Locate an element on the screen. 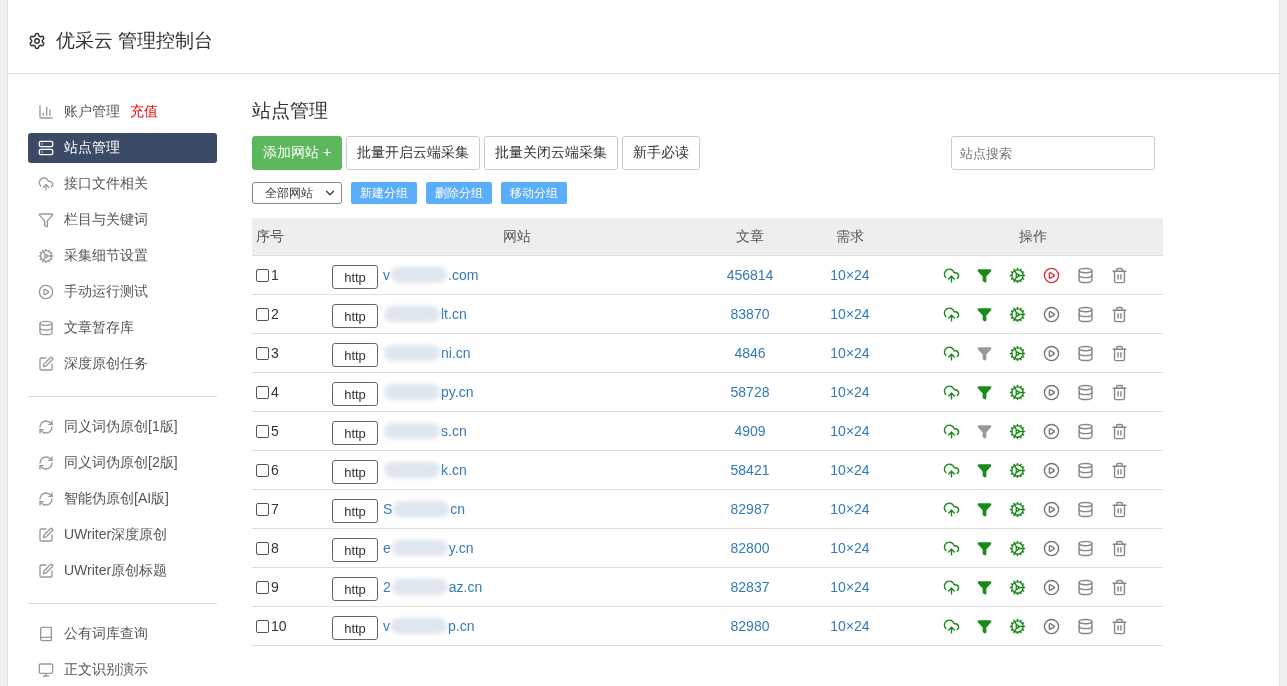 This screenshot has height=686, width=1287. sidebar-item: UWriter深度原创 is located at coordinates (122, 535).